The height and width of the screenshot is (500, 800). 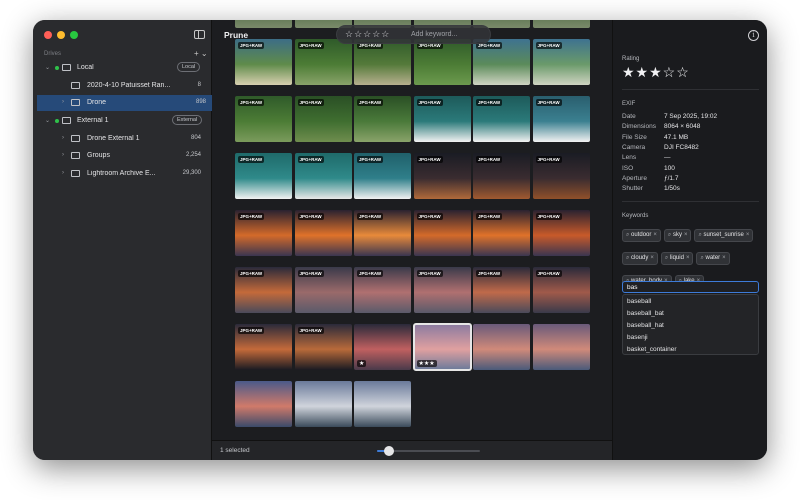 I want to click on zoom-window-button, so click(x=74, y=35).